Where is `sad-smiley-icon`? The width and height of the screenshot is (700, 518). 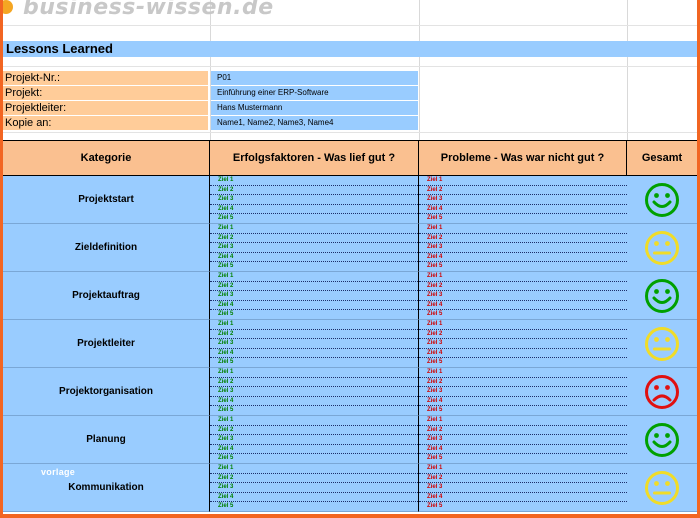
sad-smiley-icon is located at coordinates (662, 391).